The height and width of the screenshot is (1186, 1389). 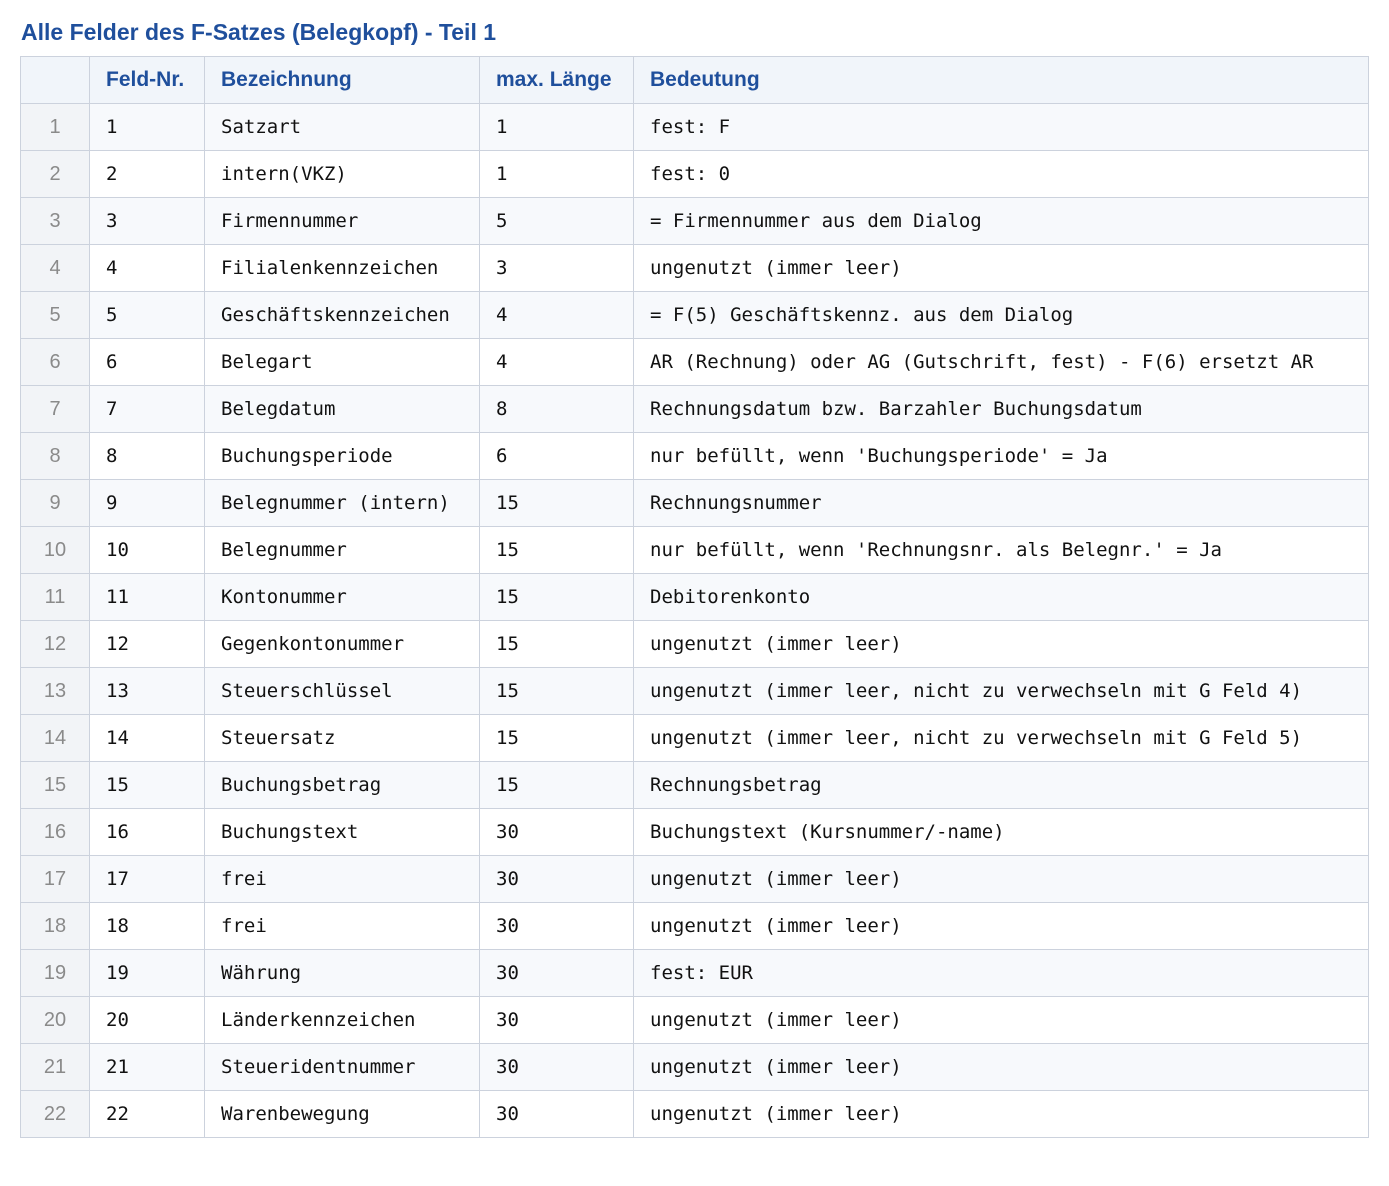 I want to click on table-row: 18 18 frei 30 ungenutzt (immer leer), so click(x=694, y=926).